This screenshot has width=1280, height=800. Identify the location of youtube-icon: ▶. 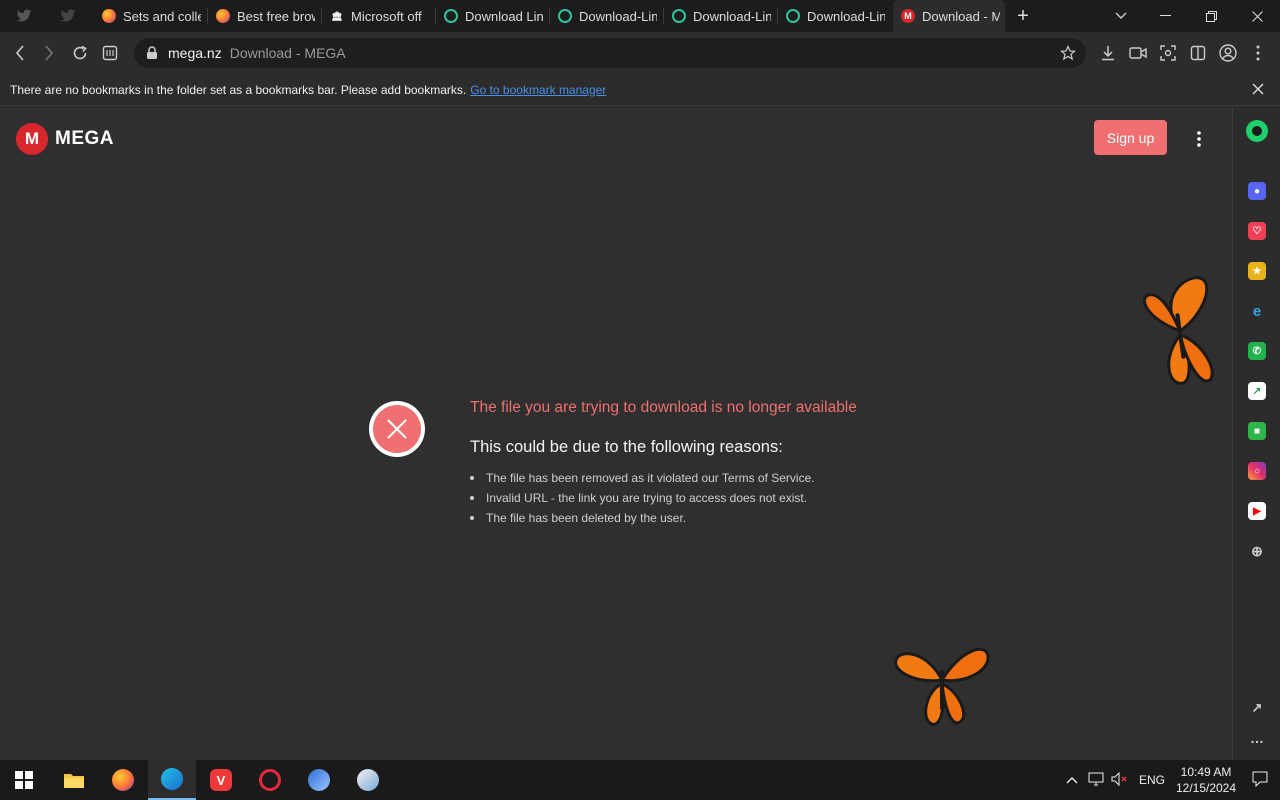
(1257, 511).